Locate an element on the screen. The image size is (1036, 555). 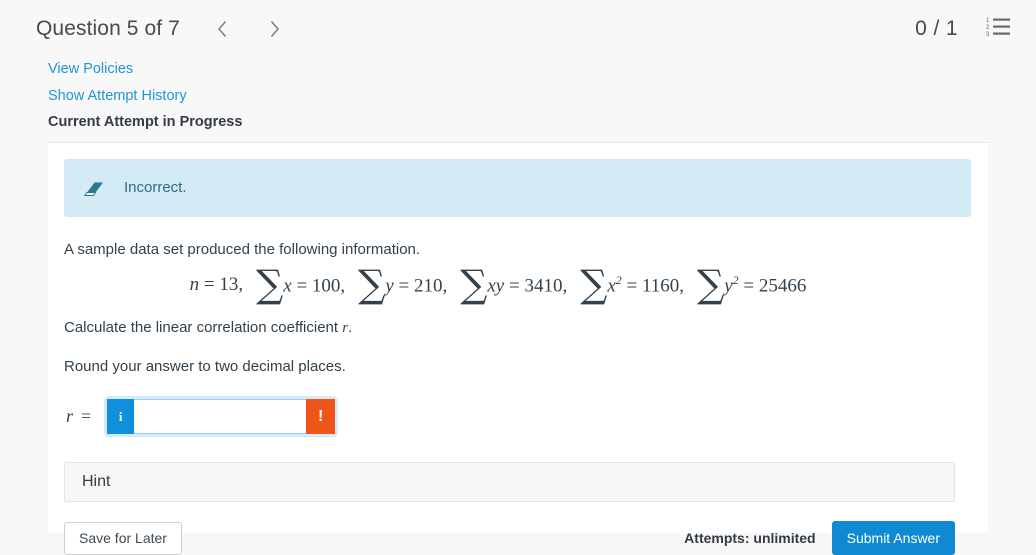
info-badge-icon: i is located at coordinates (120, 416).